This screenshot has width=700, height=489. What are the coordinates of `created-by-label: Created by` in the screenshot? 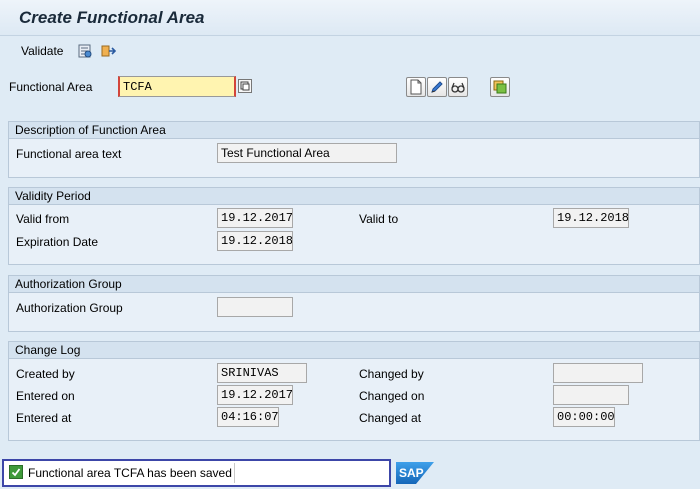 It's located at (45, 374).